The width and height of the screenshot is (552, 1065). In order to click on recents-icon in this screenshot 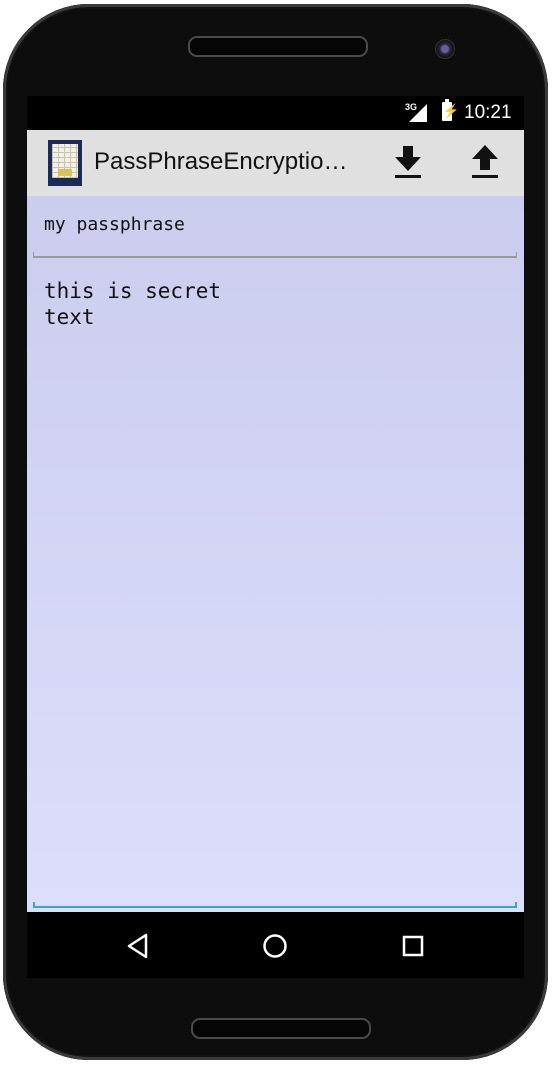, I will do `click(413, 946)`.